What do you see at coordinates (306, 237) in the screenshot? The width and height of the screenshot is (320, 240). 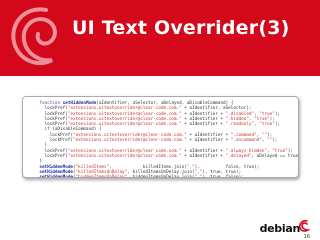 I see `page-number: 16` at bounding box center [306, 237].